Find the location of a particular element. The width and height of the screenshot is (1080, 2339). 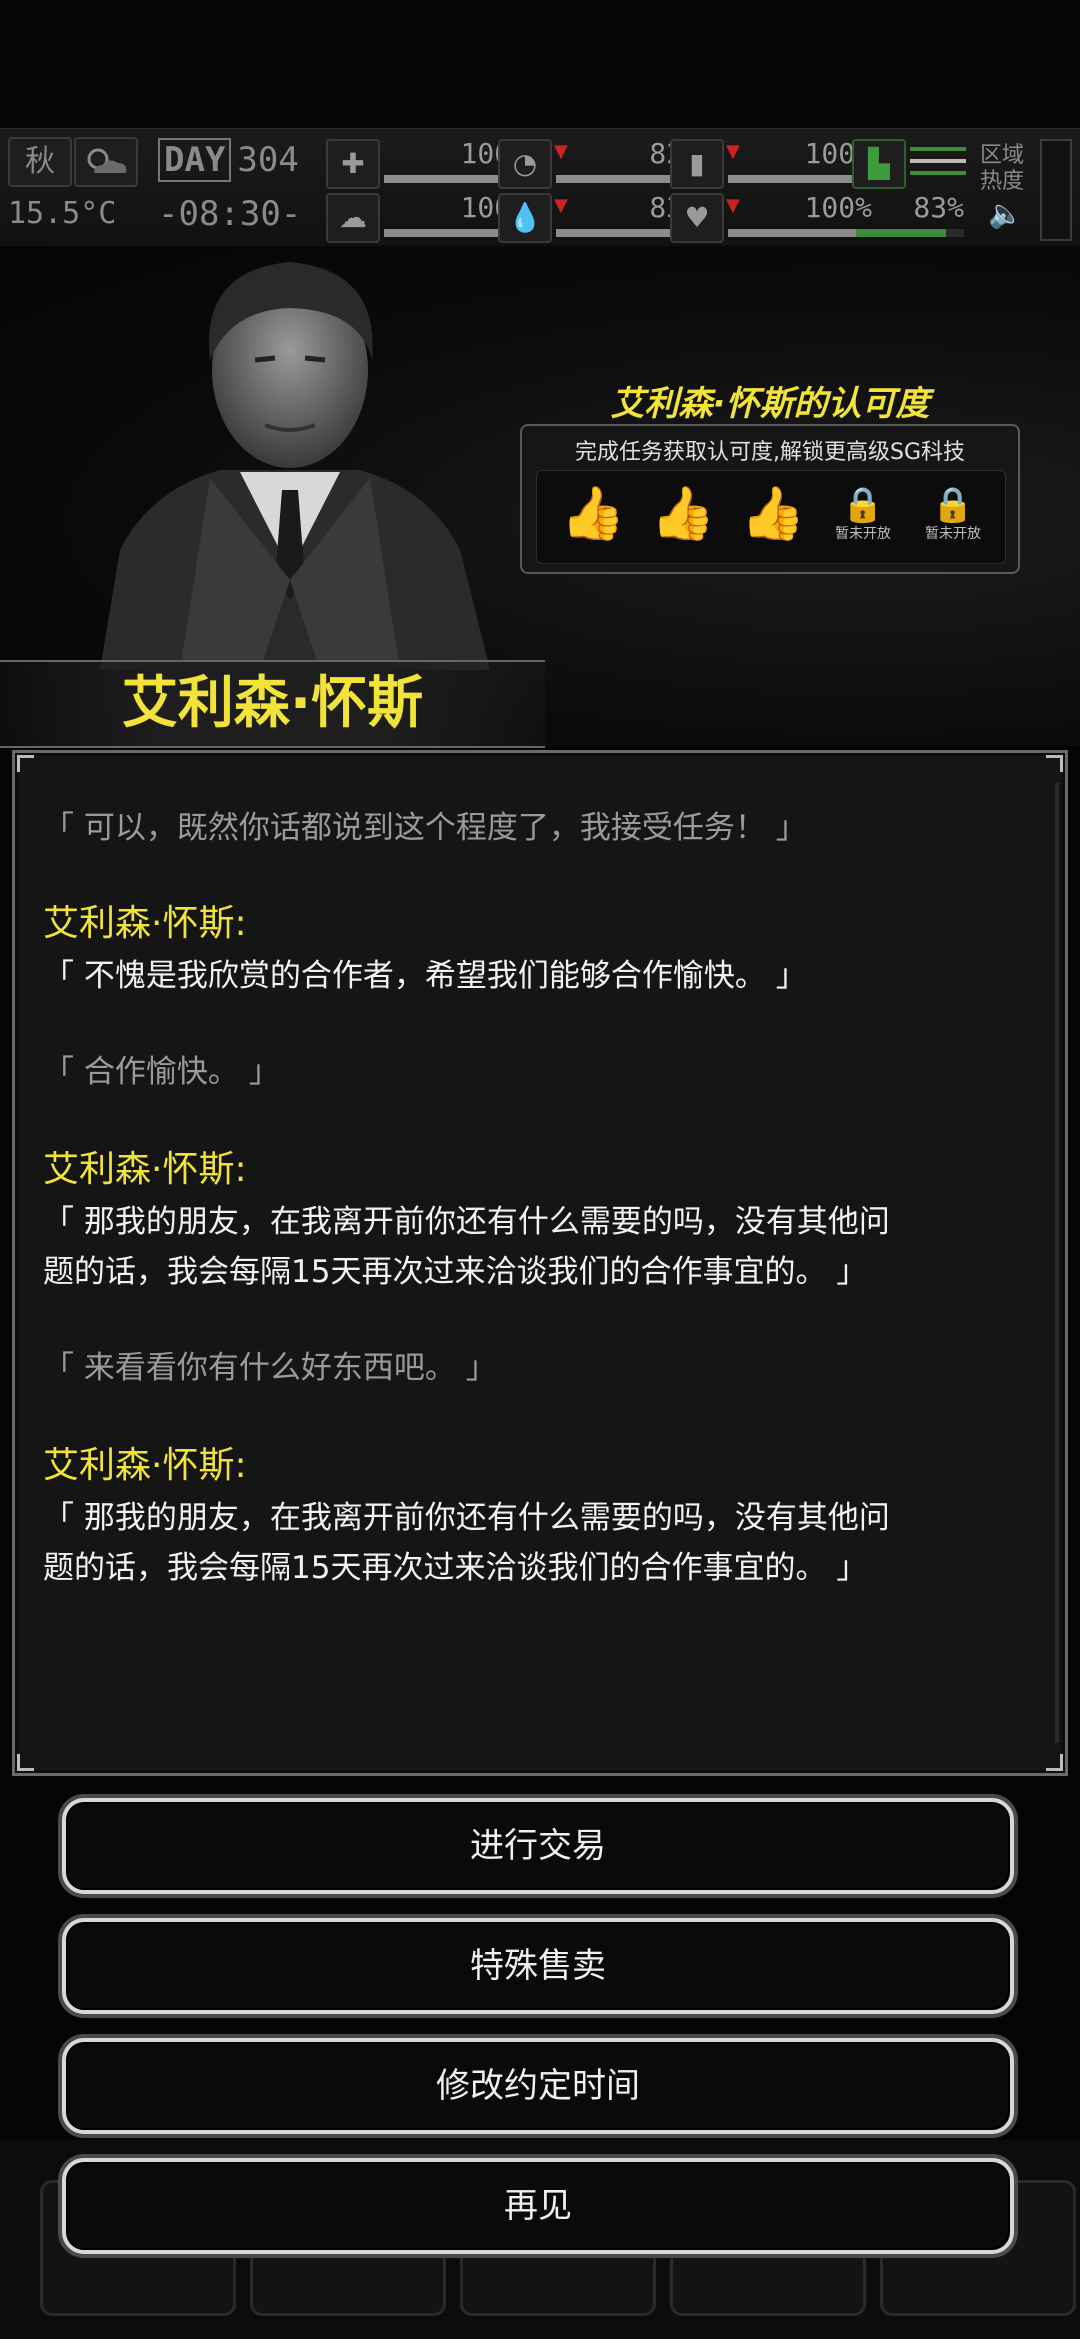

approval-title: 艾利森·怀斯的认可度 is located at coordinates (770, 404).